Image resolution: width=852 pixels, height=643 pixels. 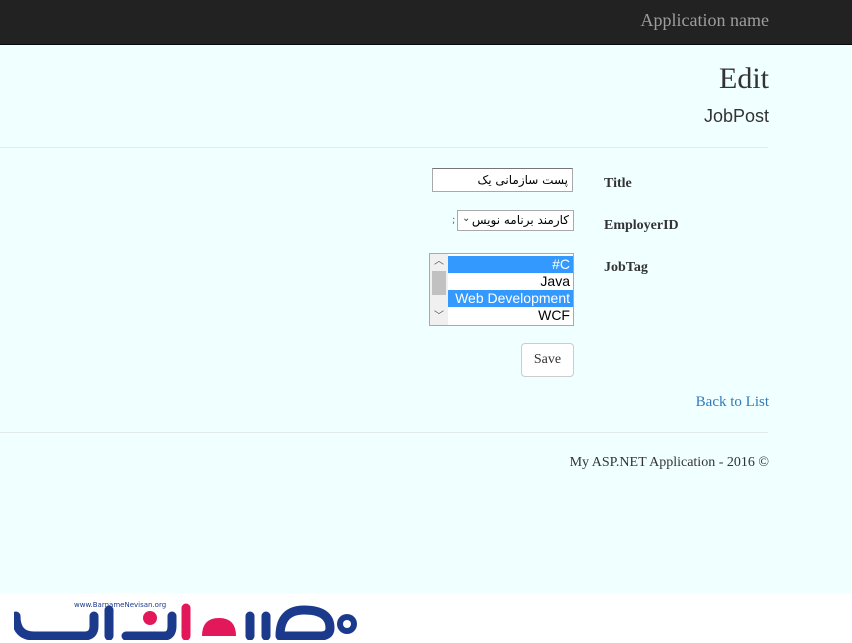 I want to click on employer-select: کارمند برنامه نویس ⌄, so click(x=515, y=220).